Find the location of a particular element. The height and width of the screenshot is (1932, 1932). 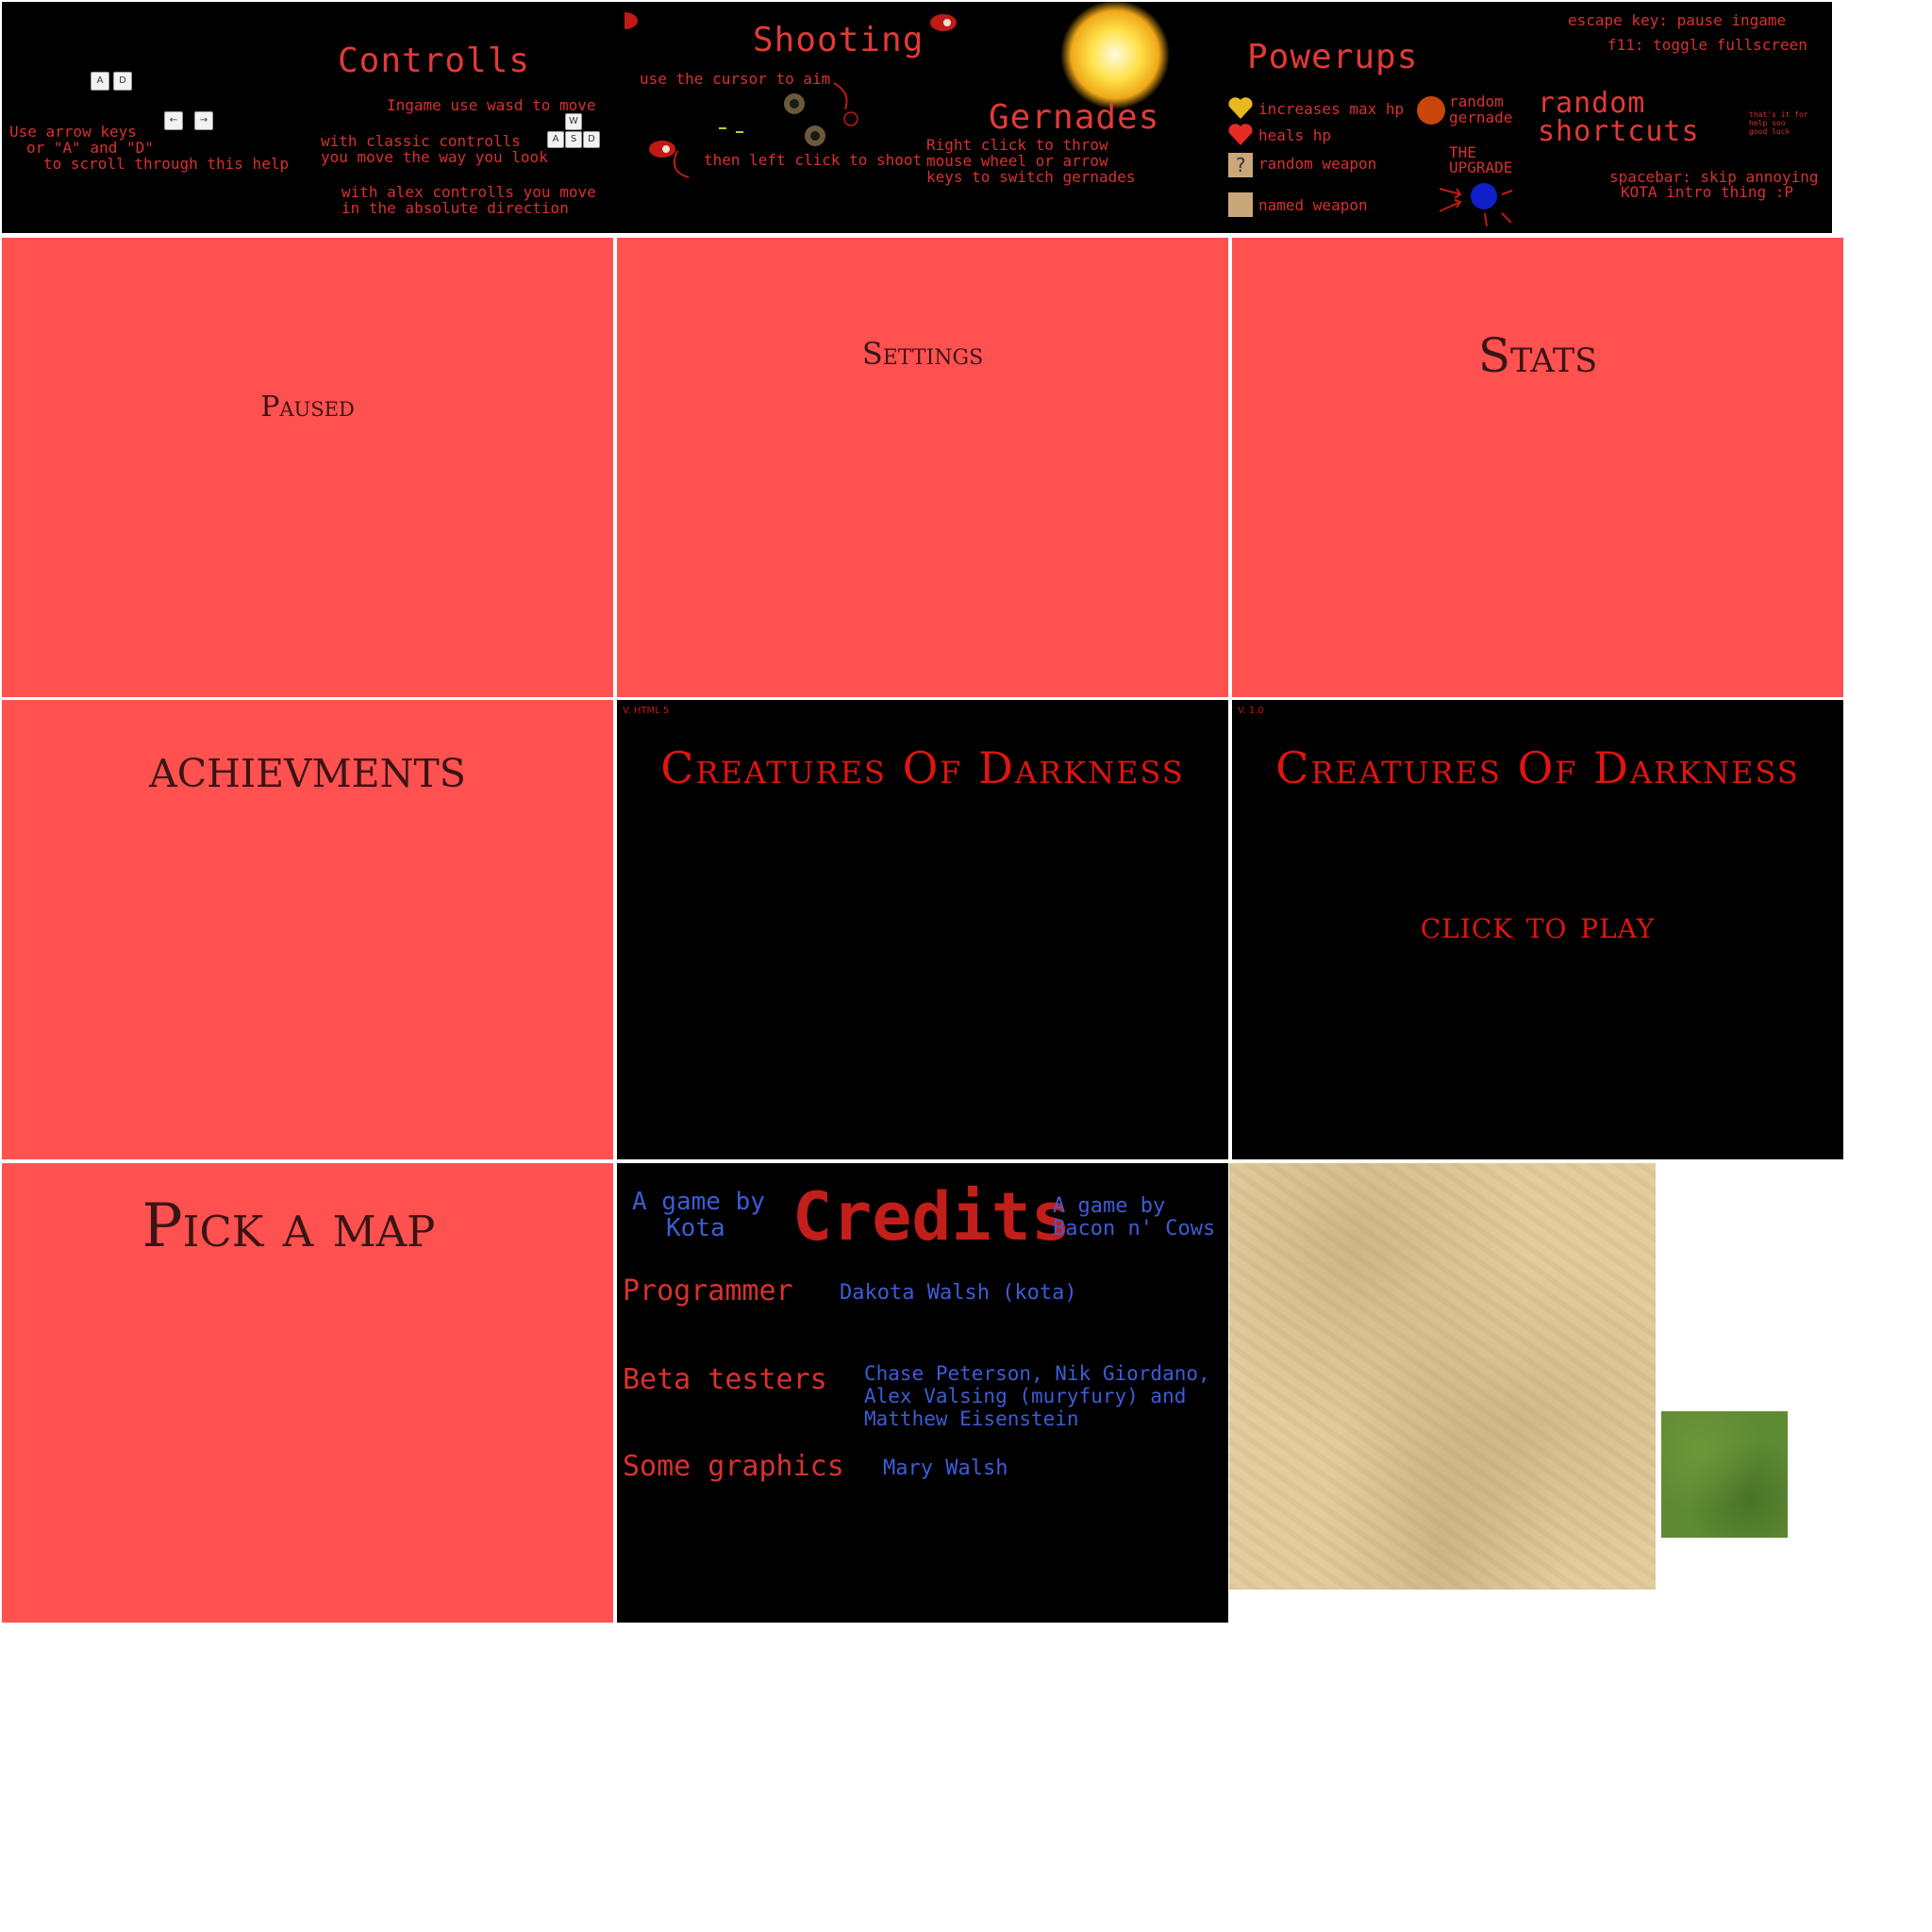

scroll-help-line3: to scroll through this help is located at coordinates (167, 164).